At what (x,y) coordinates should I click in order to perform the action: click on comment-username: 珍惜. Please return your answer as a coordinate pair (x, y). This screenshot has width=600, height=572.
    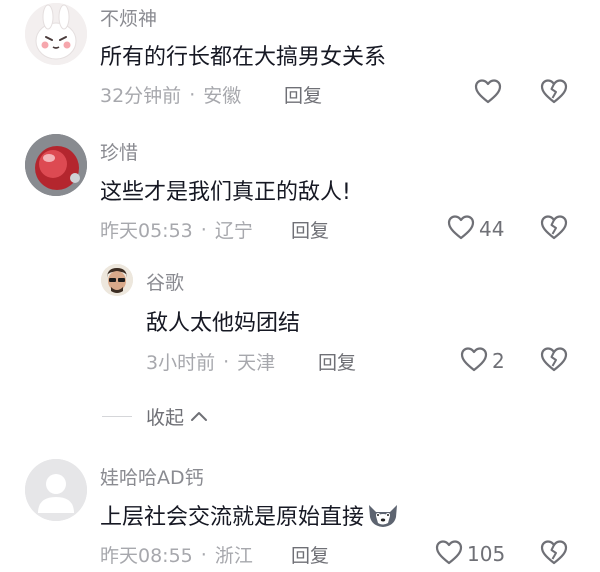
    Looking at the image, I should click on (119, 151).